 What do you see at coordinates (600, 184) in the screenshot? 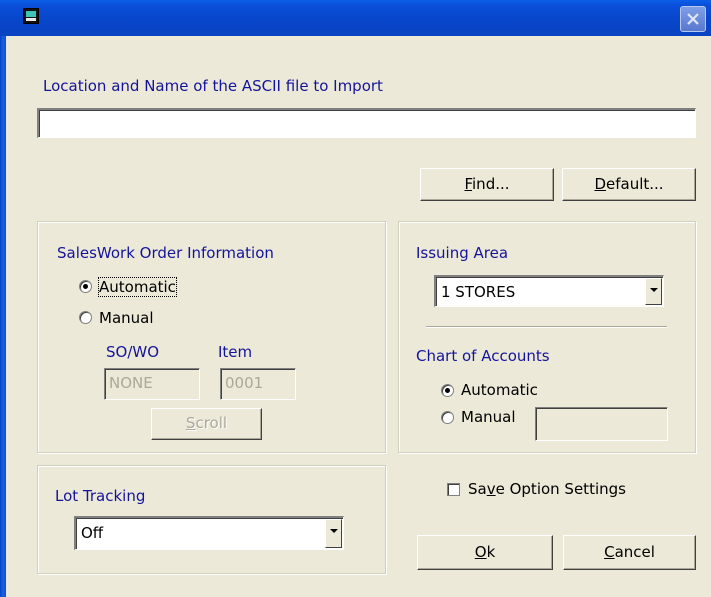
I see `default-button-accel: D` at bounding box center [600, 184].